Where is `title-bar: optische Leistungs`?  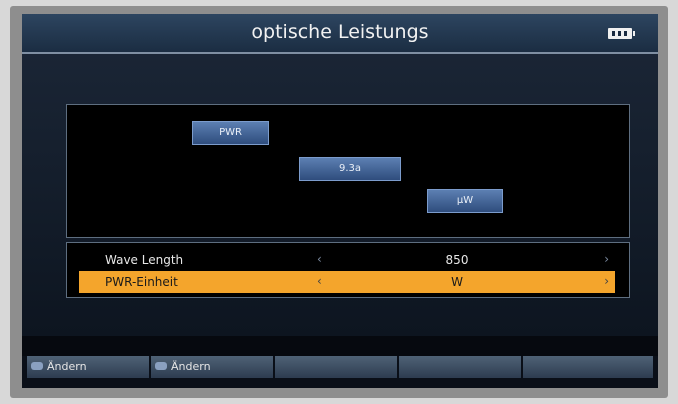 title-bar: optische Leistungs is located at coordinates (340, 34).